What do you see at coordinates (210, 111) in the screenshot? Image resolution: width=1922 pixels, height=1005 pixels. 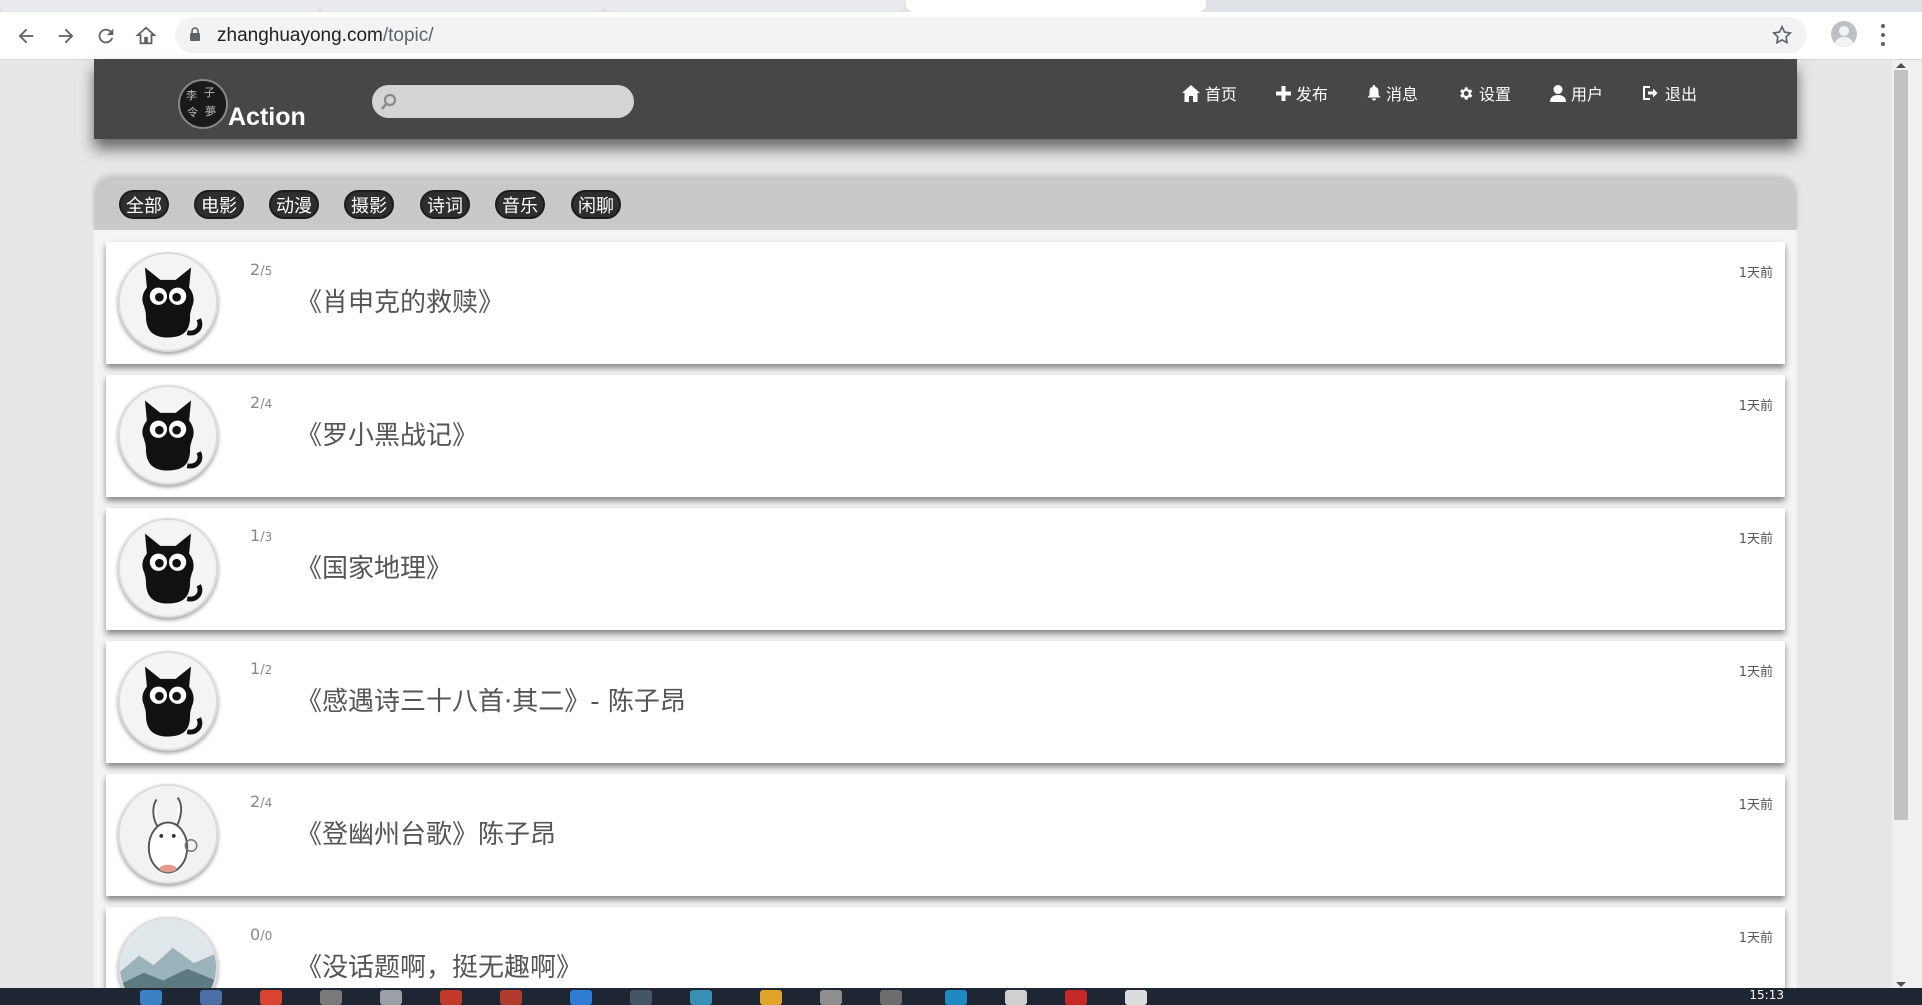 I see `logo-glyph: 夢` at bounding box center [210, 111].